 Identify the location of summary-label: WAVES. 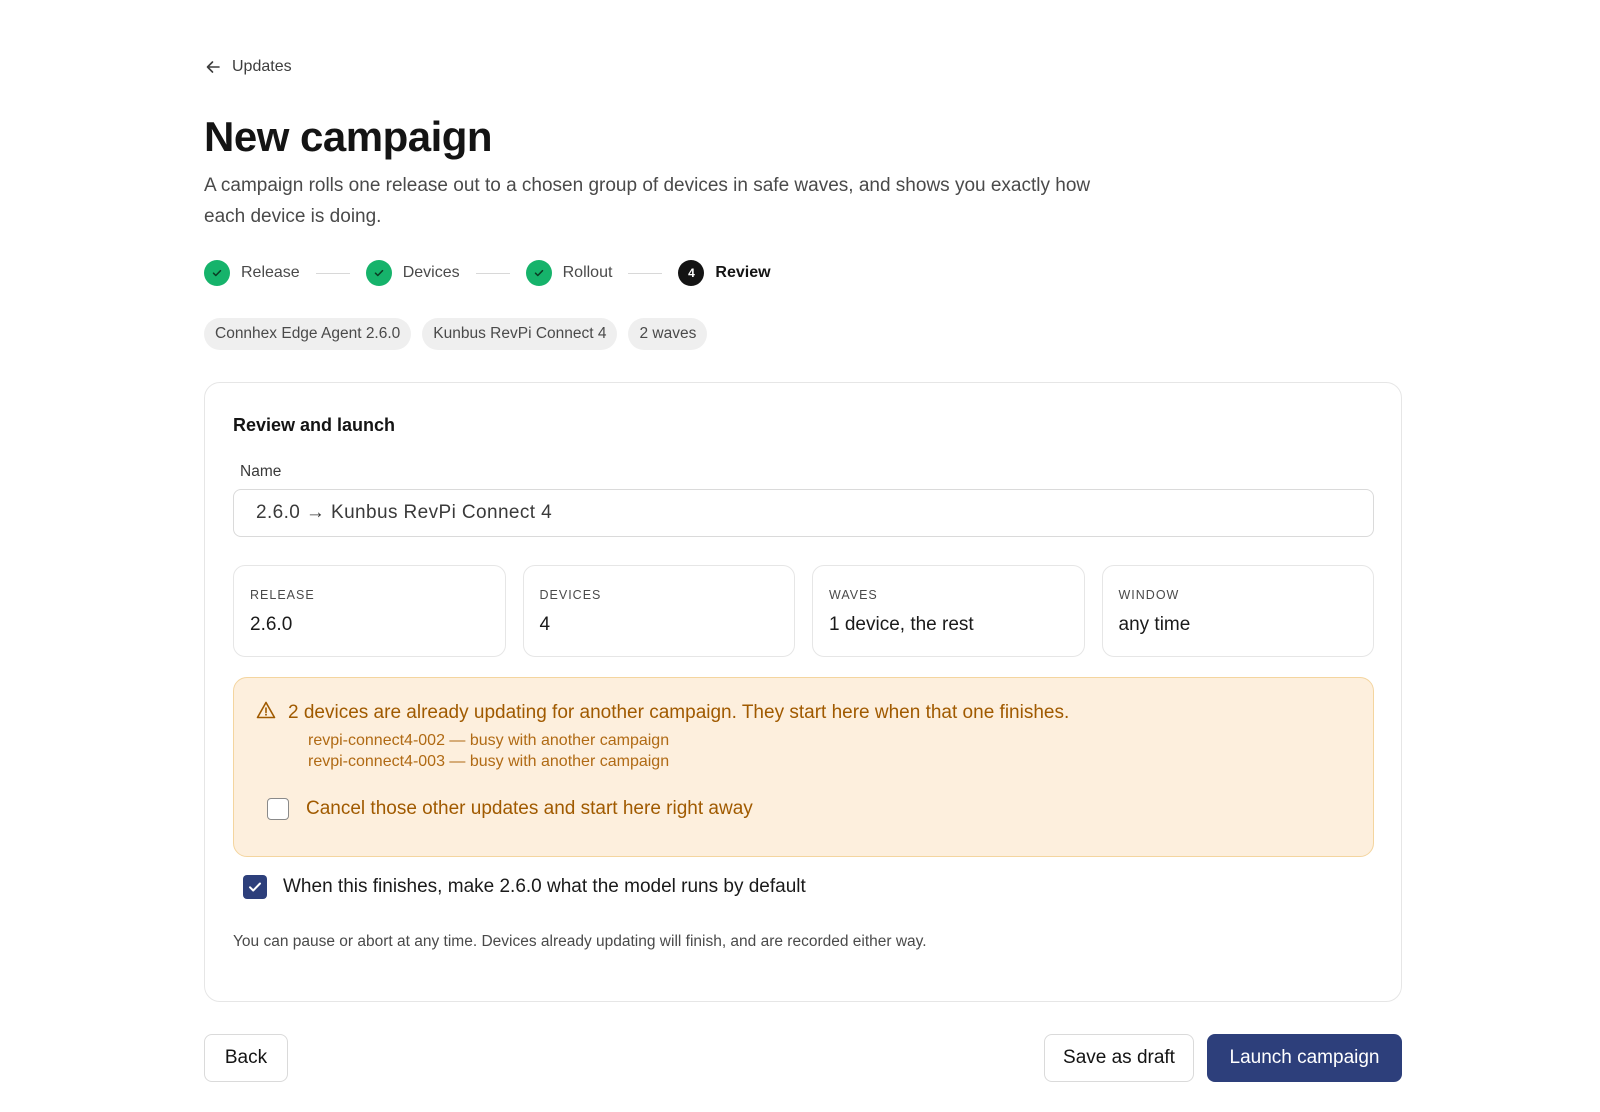
(853, 595).